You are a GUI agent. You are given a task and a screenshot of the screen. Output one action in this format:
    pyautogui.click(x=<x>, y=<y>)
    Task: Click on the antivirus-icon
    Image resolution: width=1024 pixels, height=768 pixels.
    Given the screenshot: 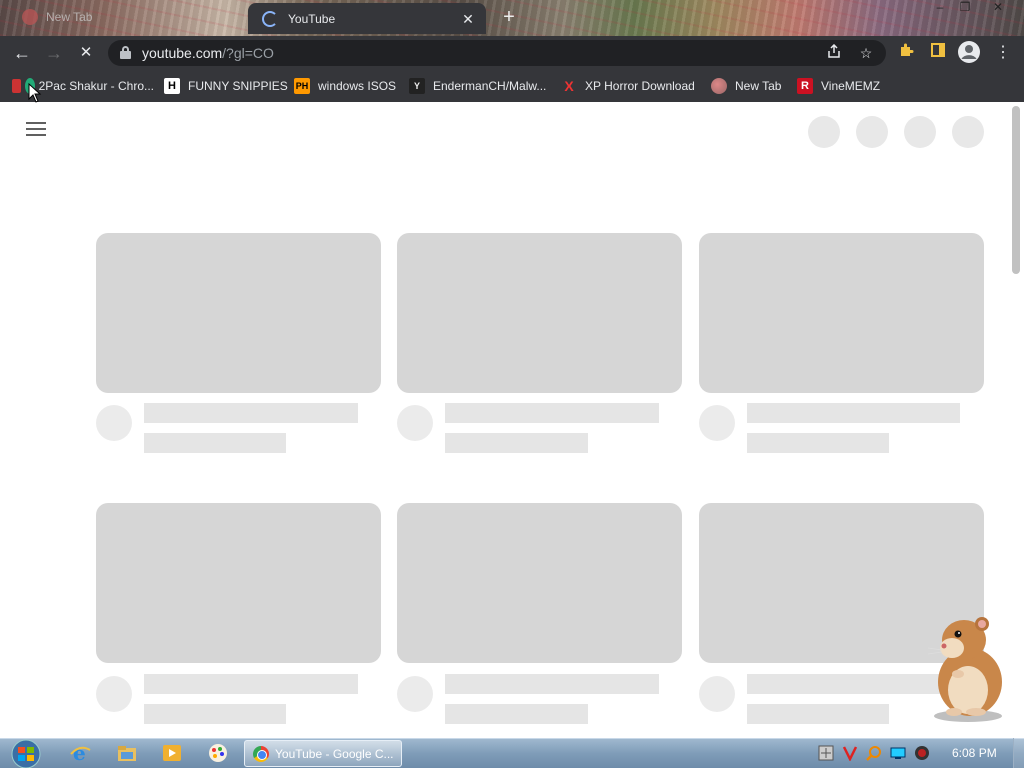 What is the action you would take?
    pyautogui.click(x=850, y=753)
    